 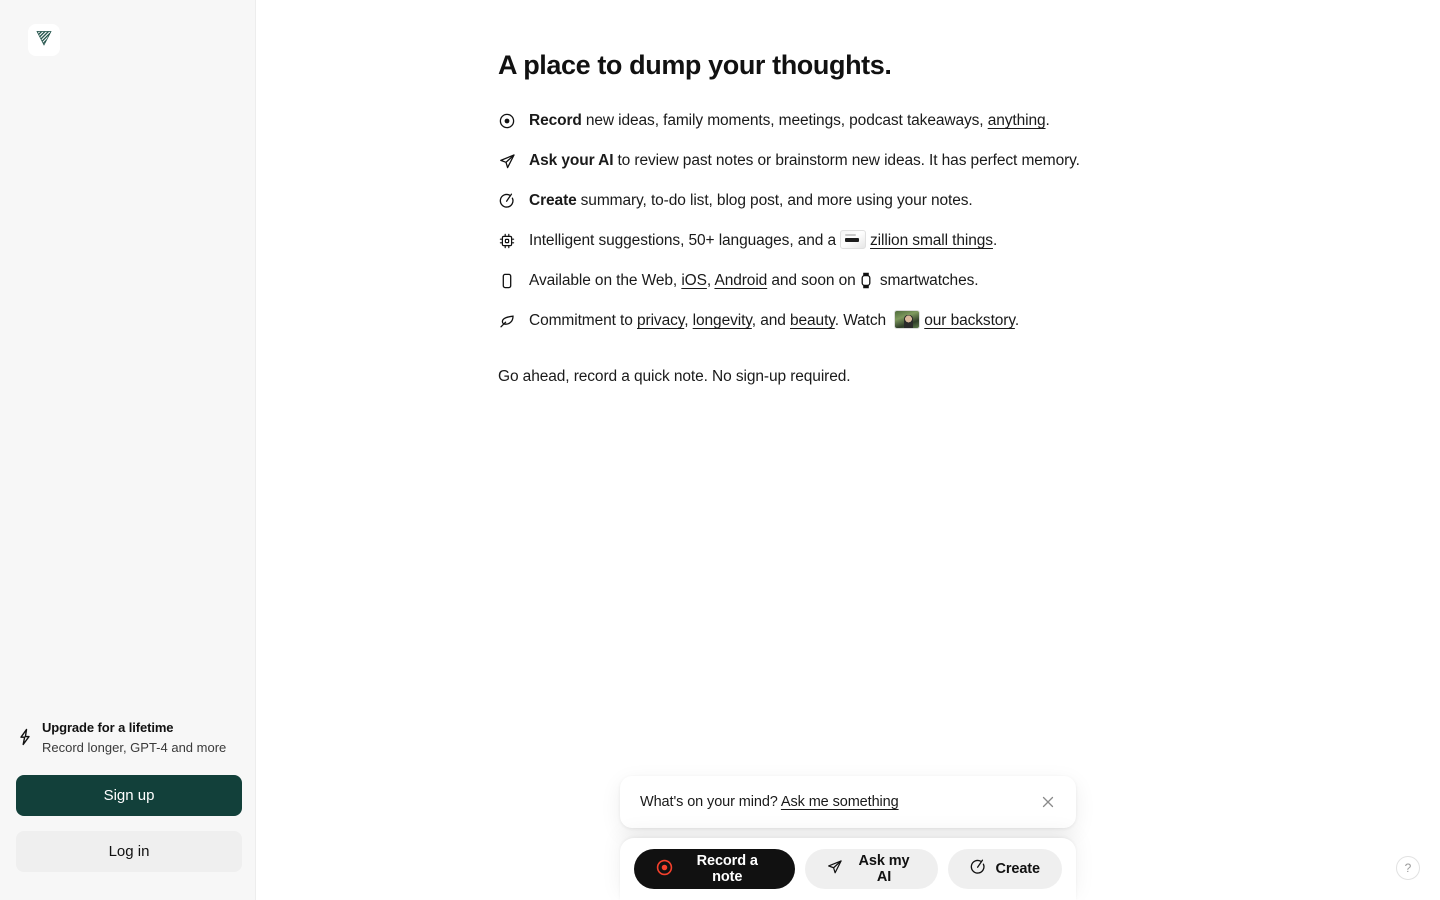 What do you see at coordinates (1047, 120) in the screenshot?
I see `feature-tail-record: .` at bounding box center [1047, 120].